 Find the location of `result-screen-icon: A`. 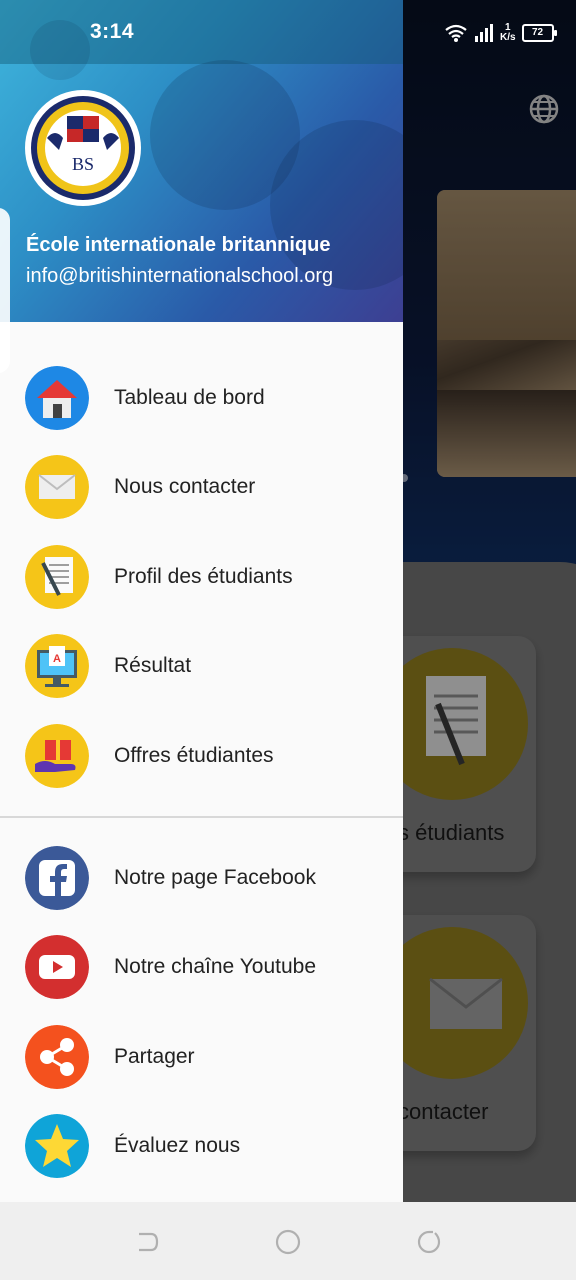

result-screen-icon: A is located at coordinates (57, 666).